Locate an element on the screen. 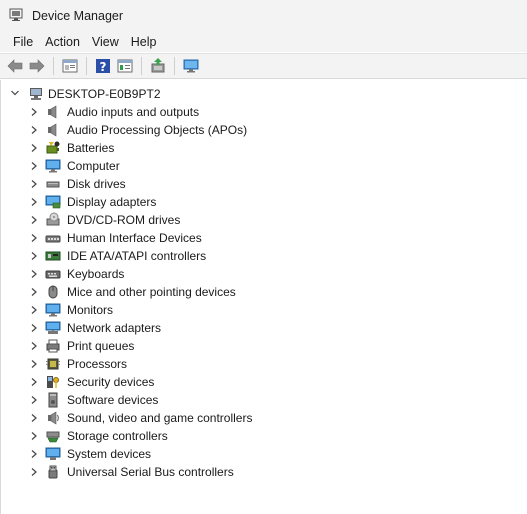 Image resolution: width=527 pixels, height=514 pixels. ide-controller-icon is located at coordinates (53, 256).